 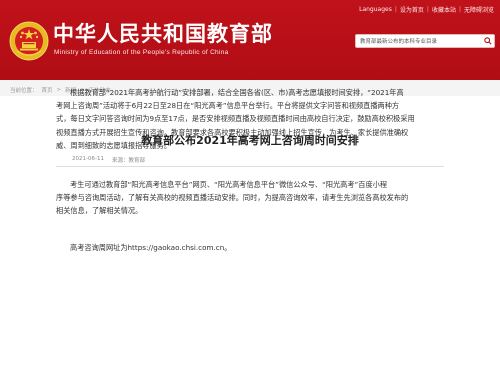 What do you see at coordinates (412, 9) in the screenshot?
I see `set-homepage-link: 设为首页` at bounding box center [412, 9].